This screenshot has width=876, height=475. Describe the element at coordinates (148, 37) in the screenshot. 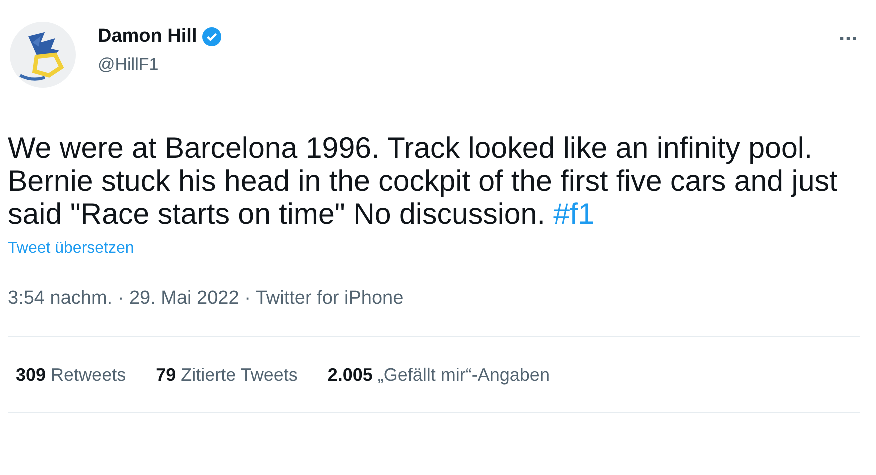

I see `author-name: Damon Hill` at that location.